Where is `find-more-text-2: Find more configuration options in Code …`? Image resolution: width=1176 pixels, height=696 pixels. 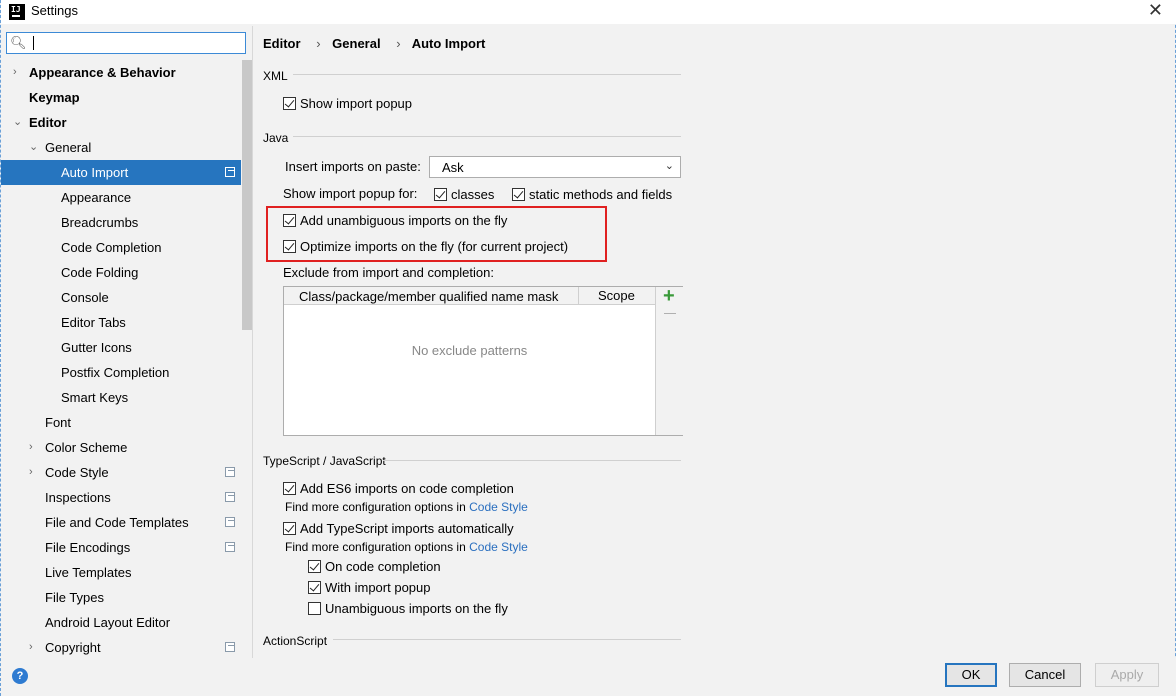 find-more-text-2: Find more configuration options in Code … is located at coordinates (406, 547).